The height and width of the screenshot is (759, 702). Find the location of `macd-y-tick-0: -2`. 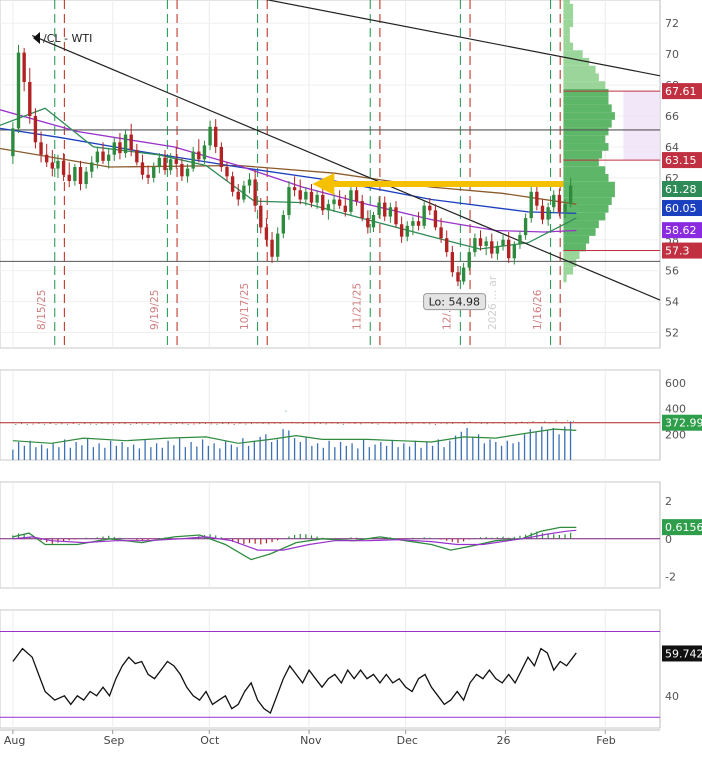

macd-y-tick-0: -2 is located at coordinates (670, 577).